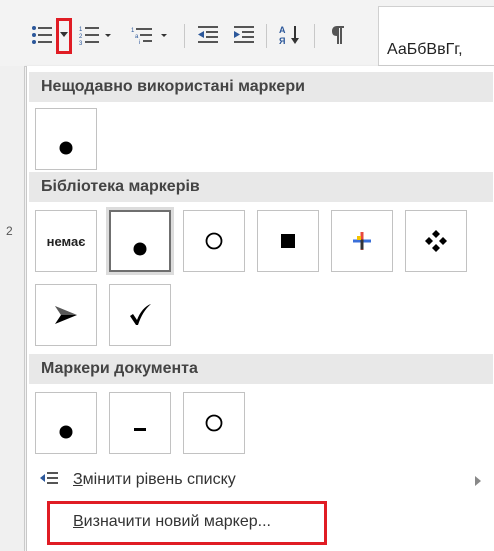 The width and height of the screenshot is (494, 551). What do you see at coordinates (140, 423) in the screenshot?
I see `document-bullet-dash` at bounding box center [140, 423].